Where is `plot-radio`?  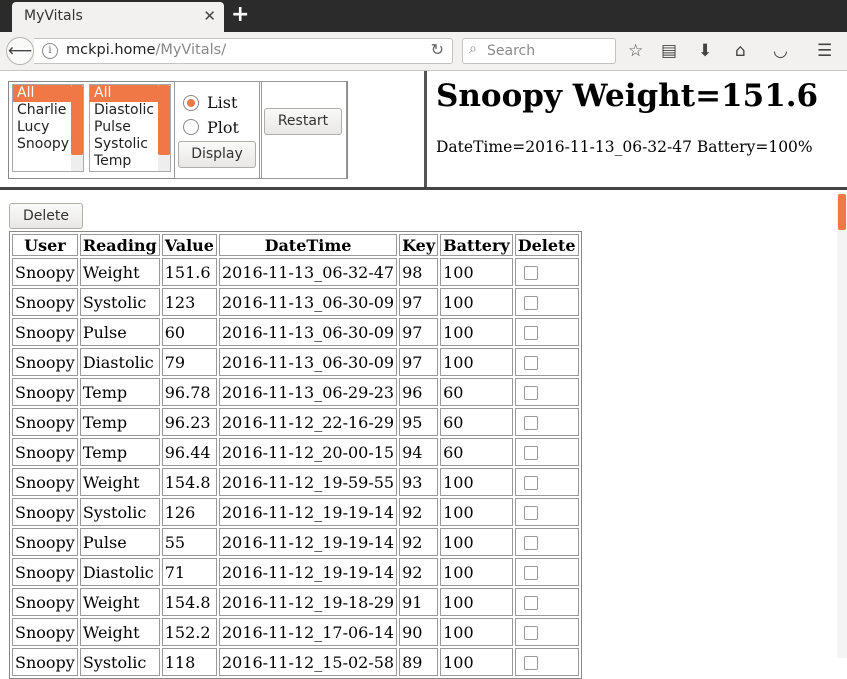
plot-radio is located at coordinates (191, 127).